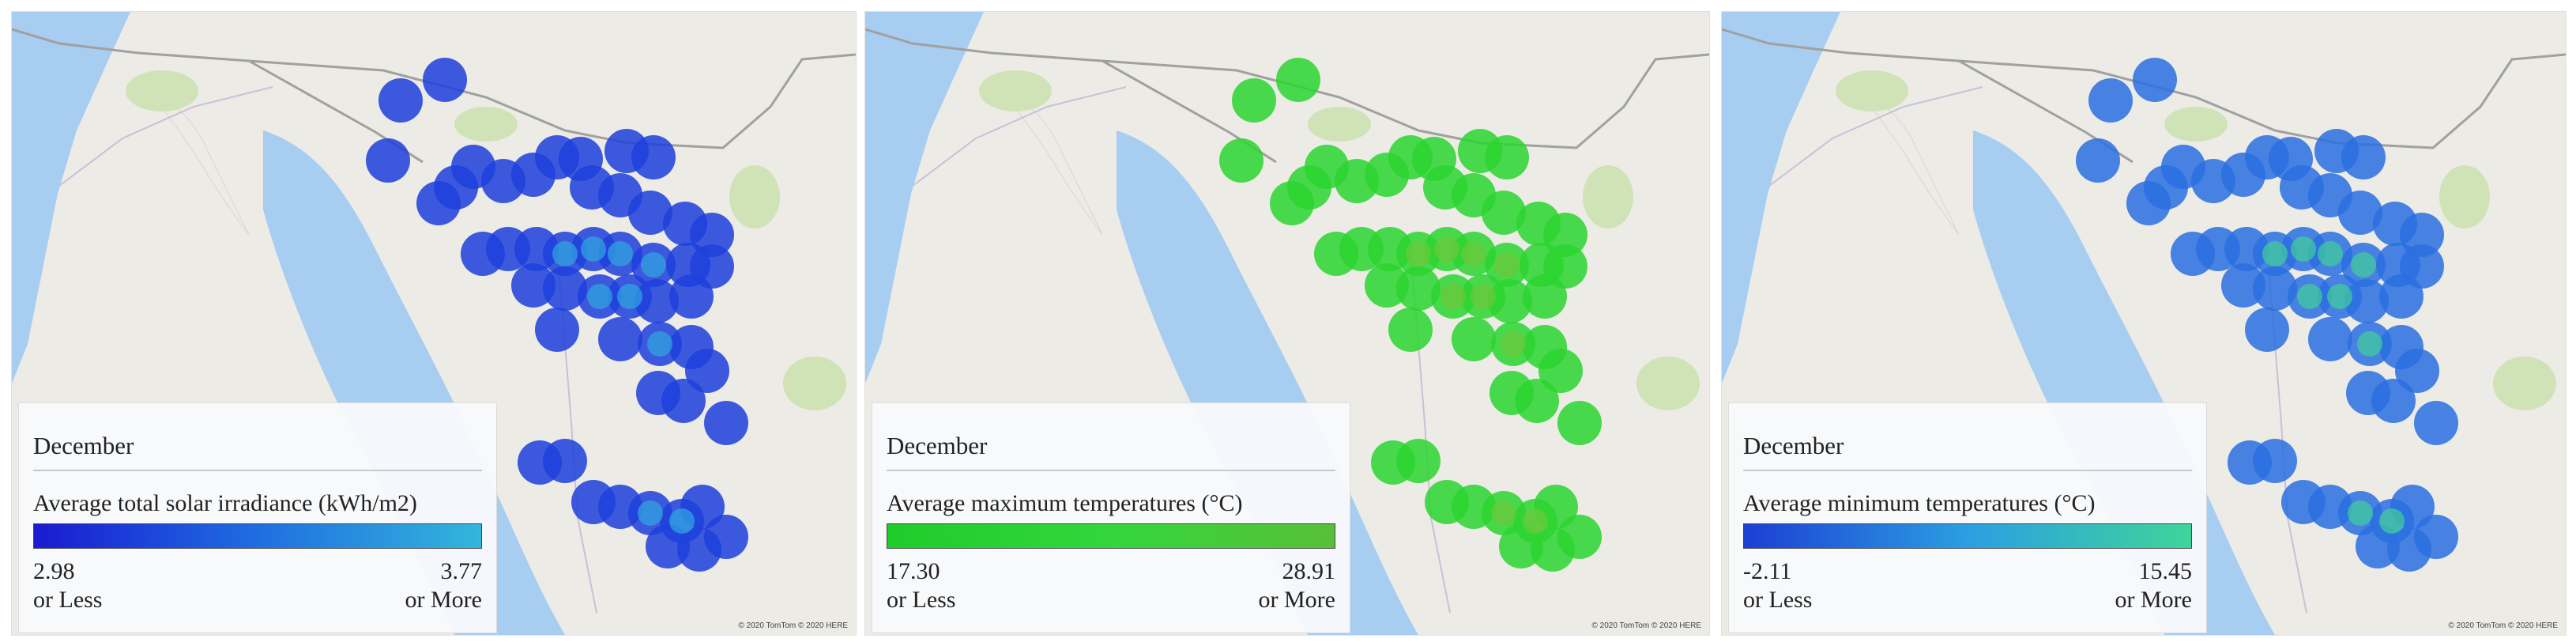 Image resolution: width=2576 pixels, height=642 pixels. Describe the element at coordinates (914, 571) in the screenshot. I see `scale-min-value: 17.30` at that location.